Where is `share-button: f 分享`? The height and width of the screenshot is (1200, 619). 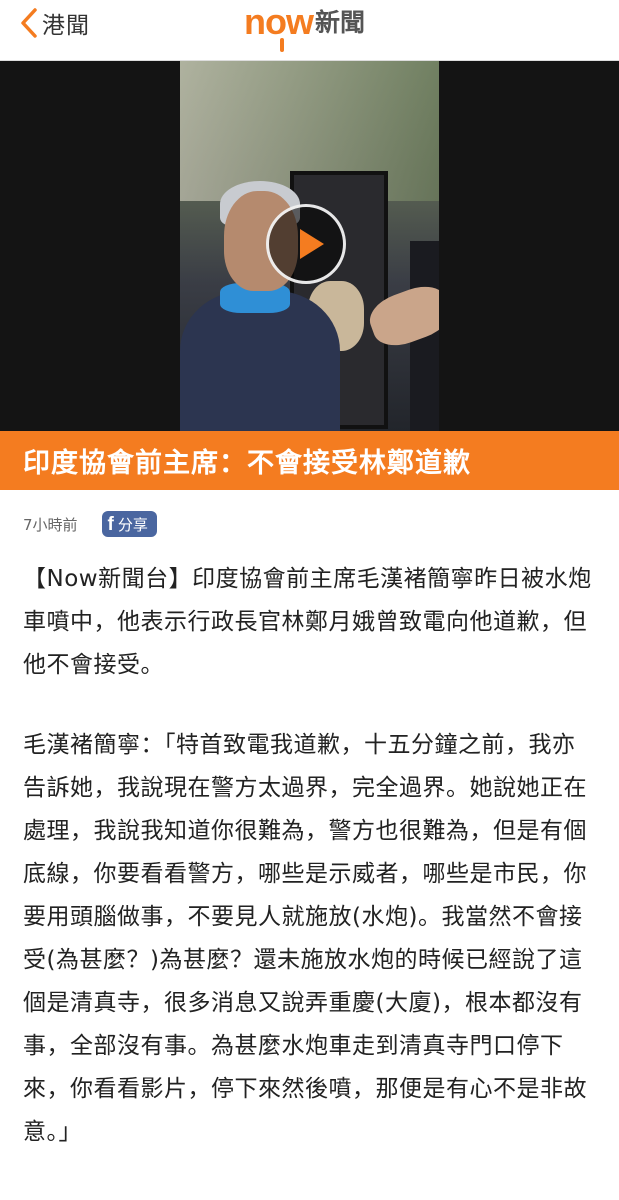 share-button: f 分享 is located at coordinates (129, 524).